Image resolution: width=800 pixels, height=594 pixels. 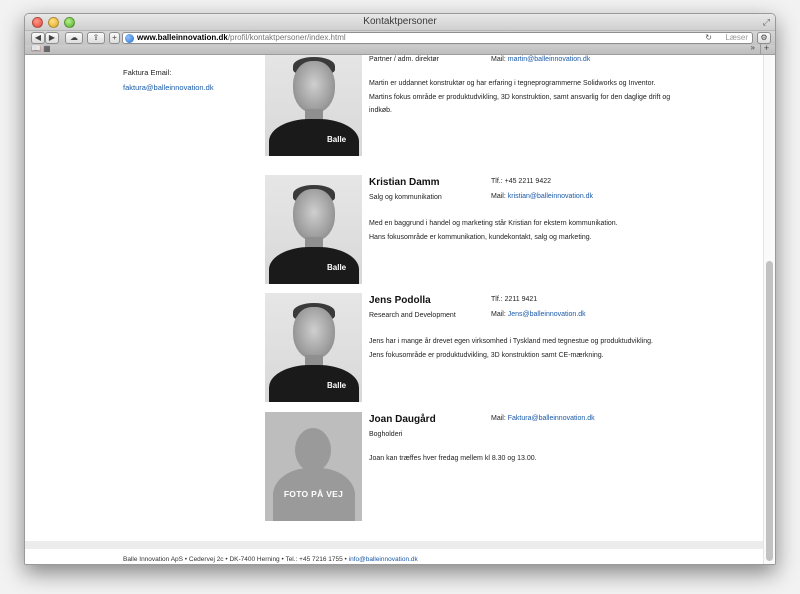 What do you see at coordinates (550, 196) in the screenshot?
I see `mail-link: kristian@balleinnovation.dk` at bounding box center [550, 196].